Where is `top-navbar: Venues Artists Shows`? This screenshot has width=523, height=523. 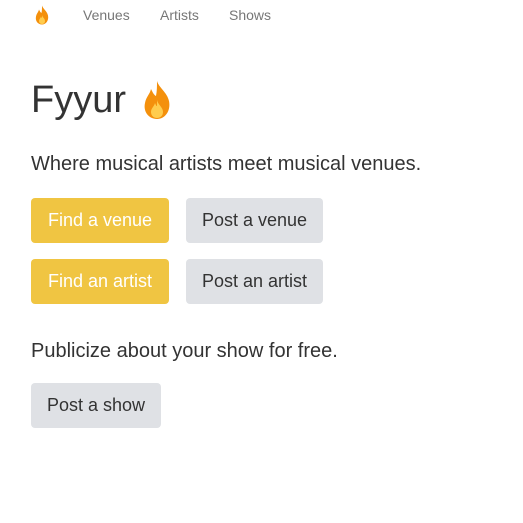
top-navbar: Venues Artists Shows is located at coordinates (261, 15).